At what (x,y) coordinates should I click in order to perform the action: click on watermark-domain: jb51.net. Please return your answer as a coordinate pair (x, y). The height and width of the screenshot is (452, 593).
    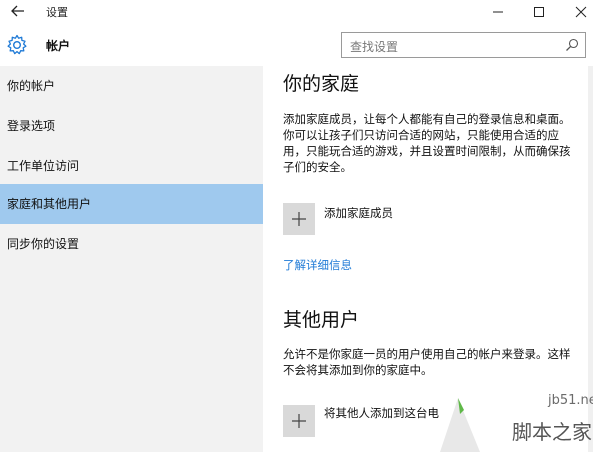
    Looking at the image, I should click on (570, 400).